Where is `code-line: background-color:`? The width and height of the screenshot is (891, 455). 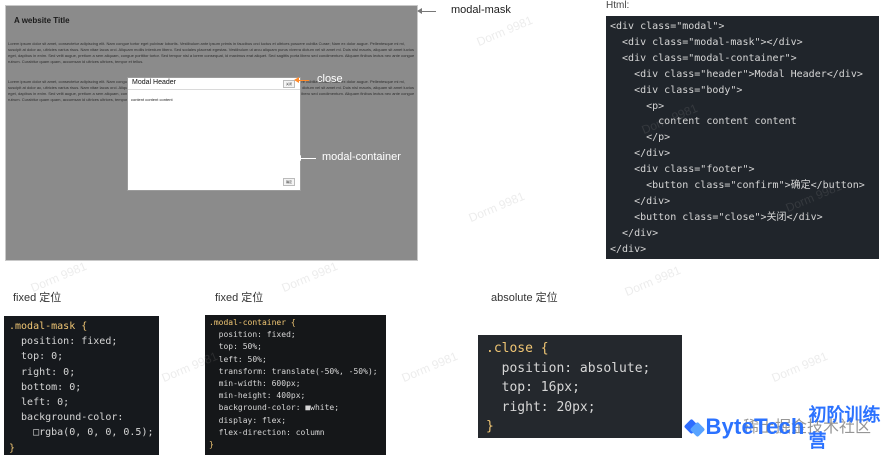 code-line: background-color: is located at coordinates (66, 418).